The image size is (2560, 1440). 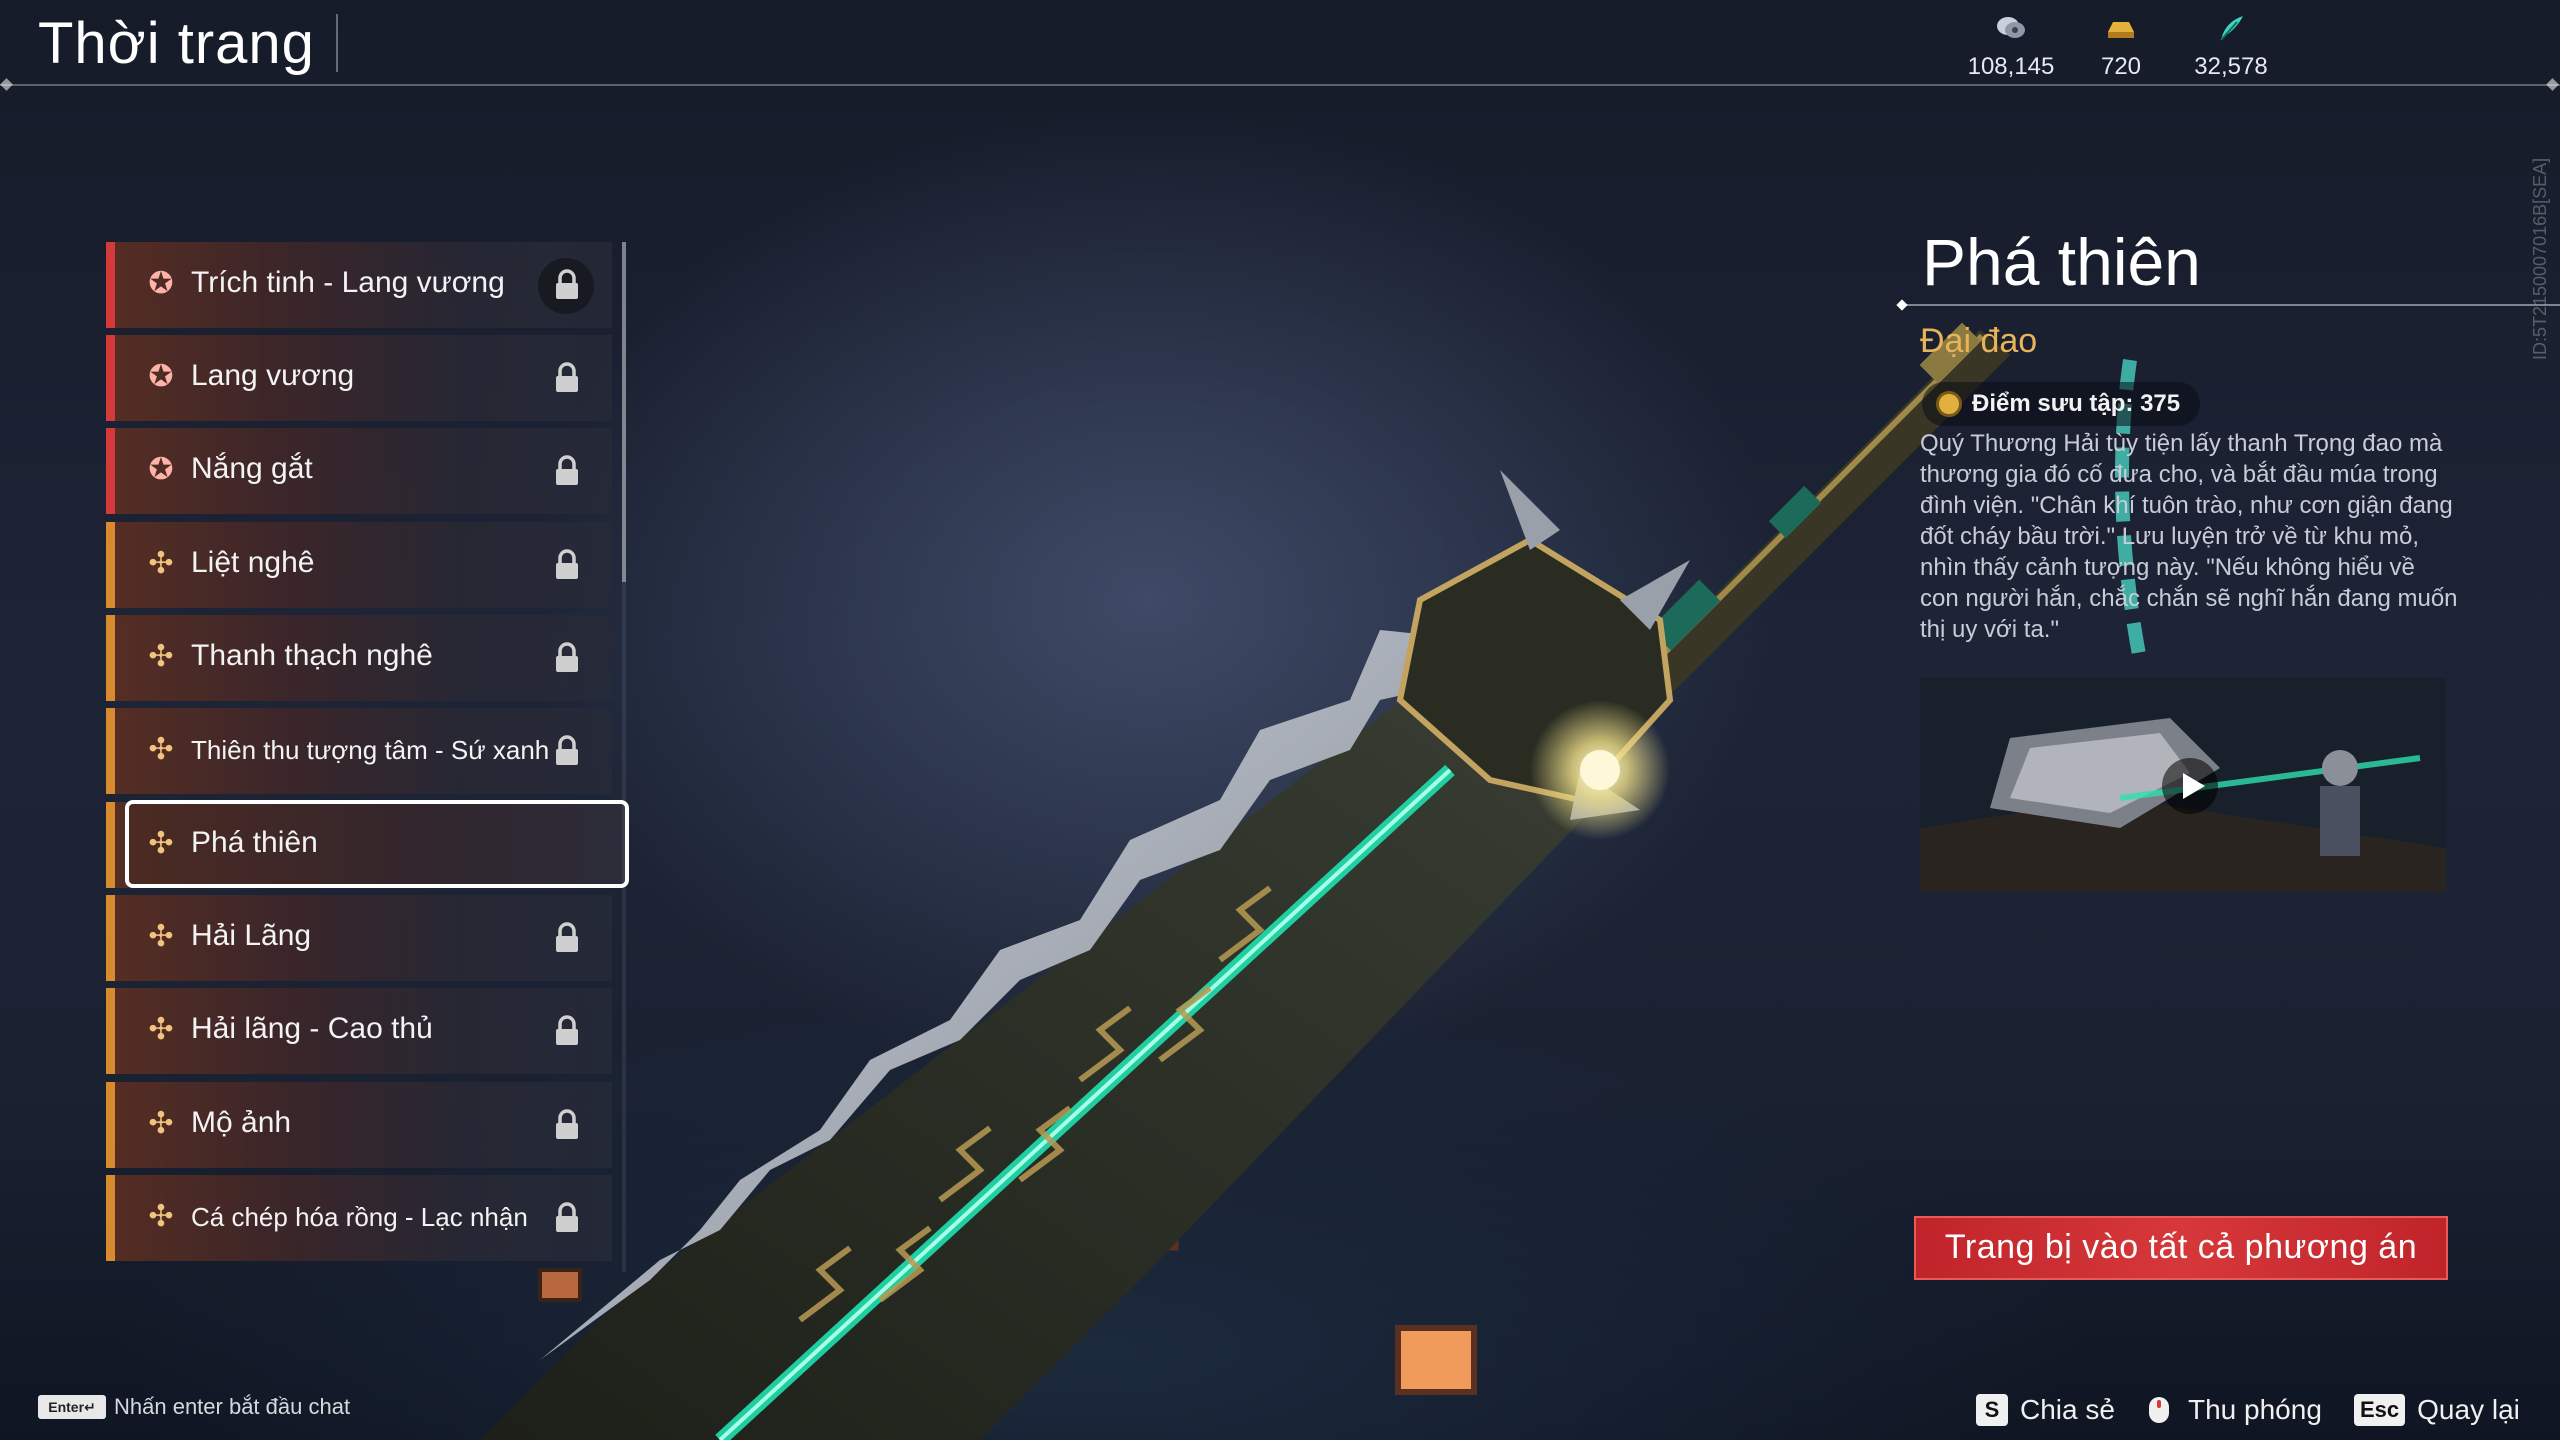 What do you see at coordinates (251, 935) in the screenshot?
I see `list-item-label: Hải Lãng` at bounding box center [251, 935].